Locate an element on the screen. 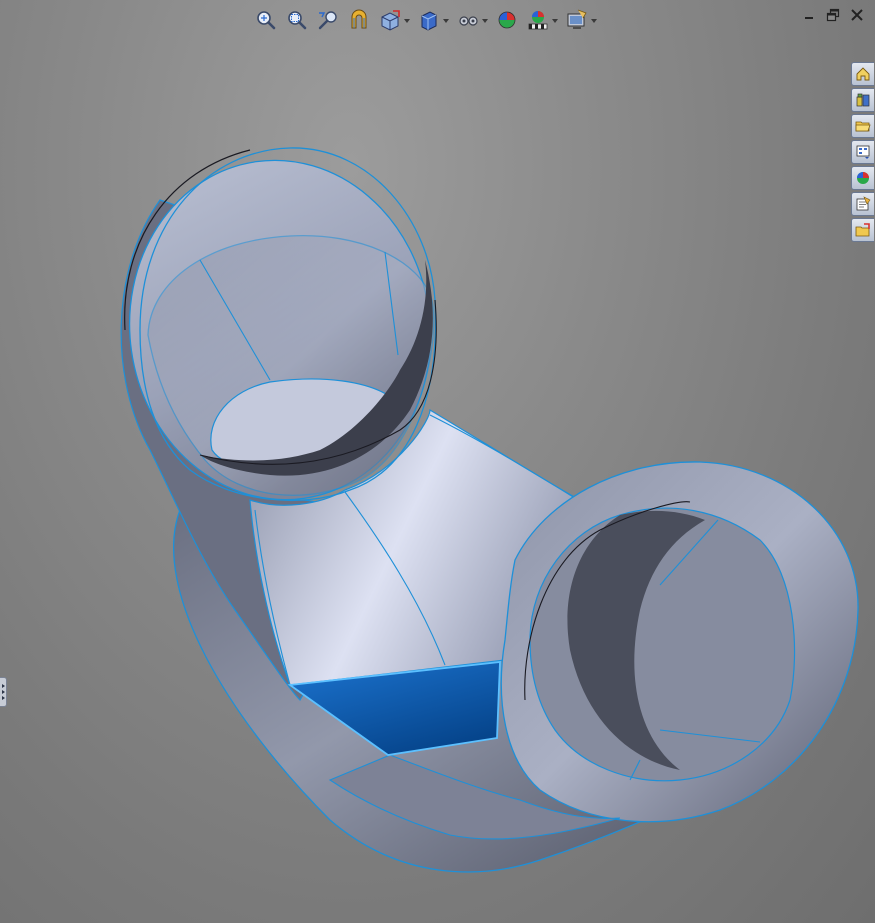 This screenshot has width=875, height=923. previous-view-button is located at coordinates (328, 20).